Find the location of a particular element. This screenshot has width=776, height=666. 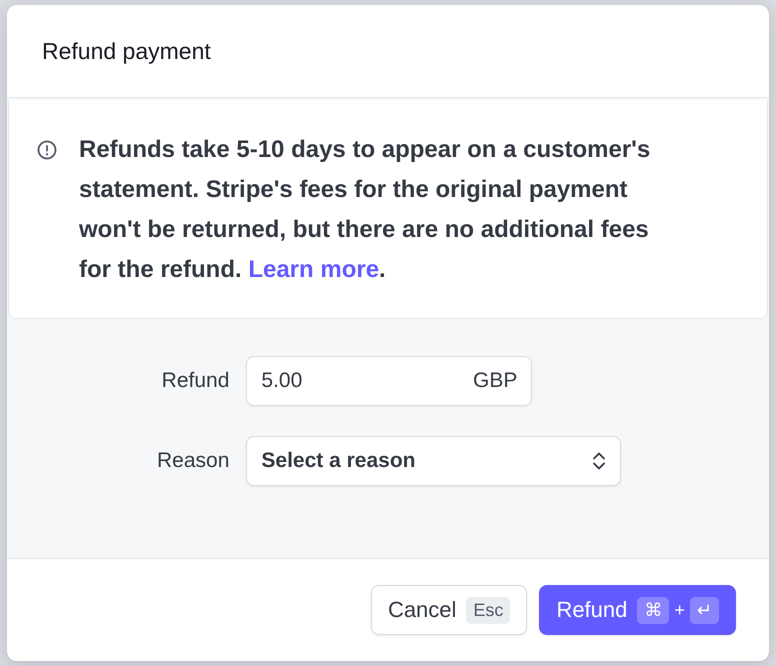

currency-label: GBP is located at coordinates (495, 381).